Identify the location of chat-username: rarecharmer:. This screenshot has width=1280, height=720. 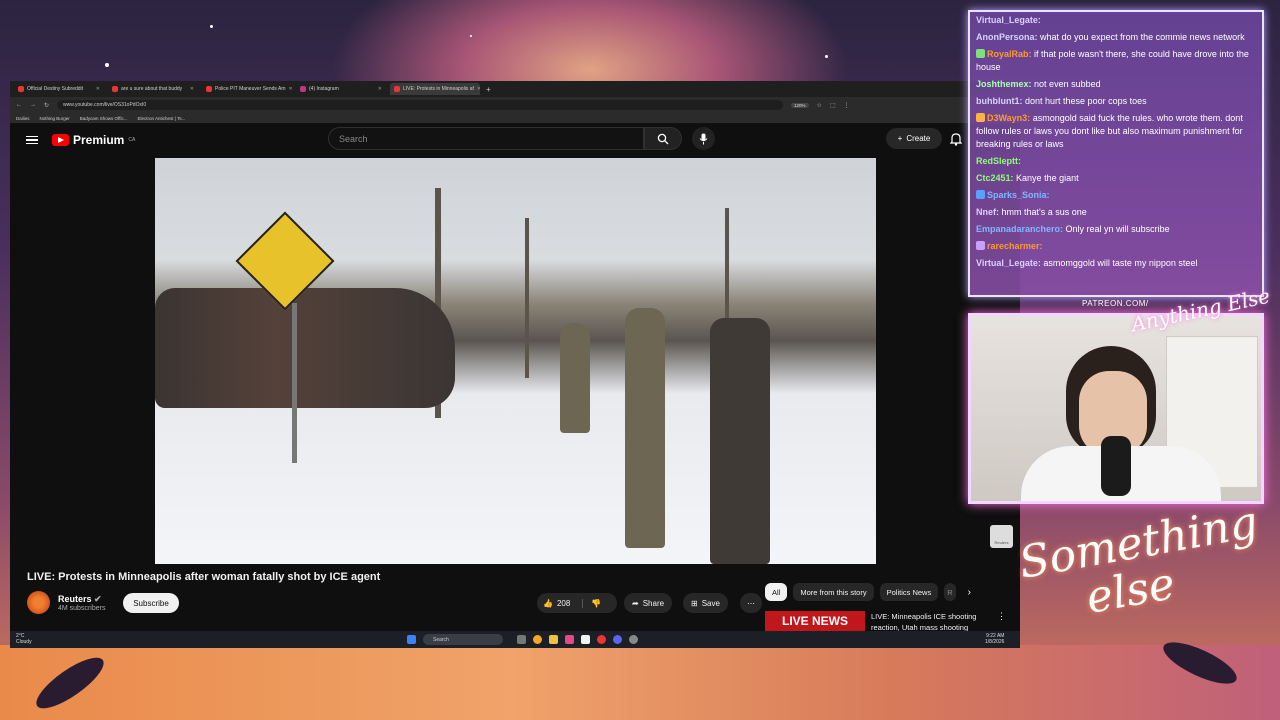
(1015, 246).